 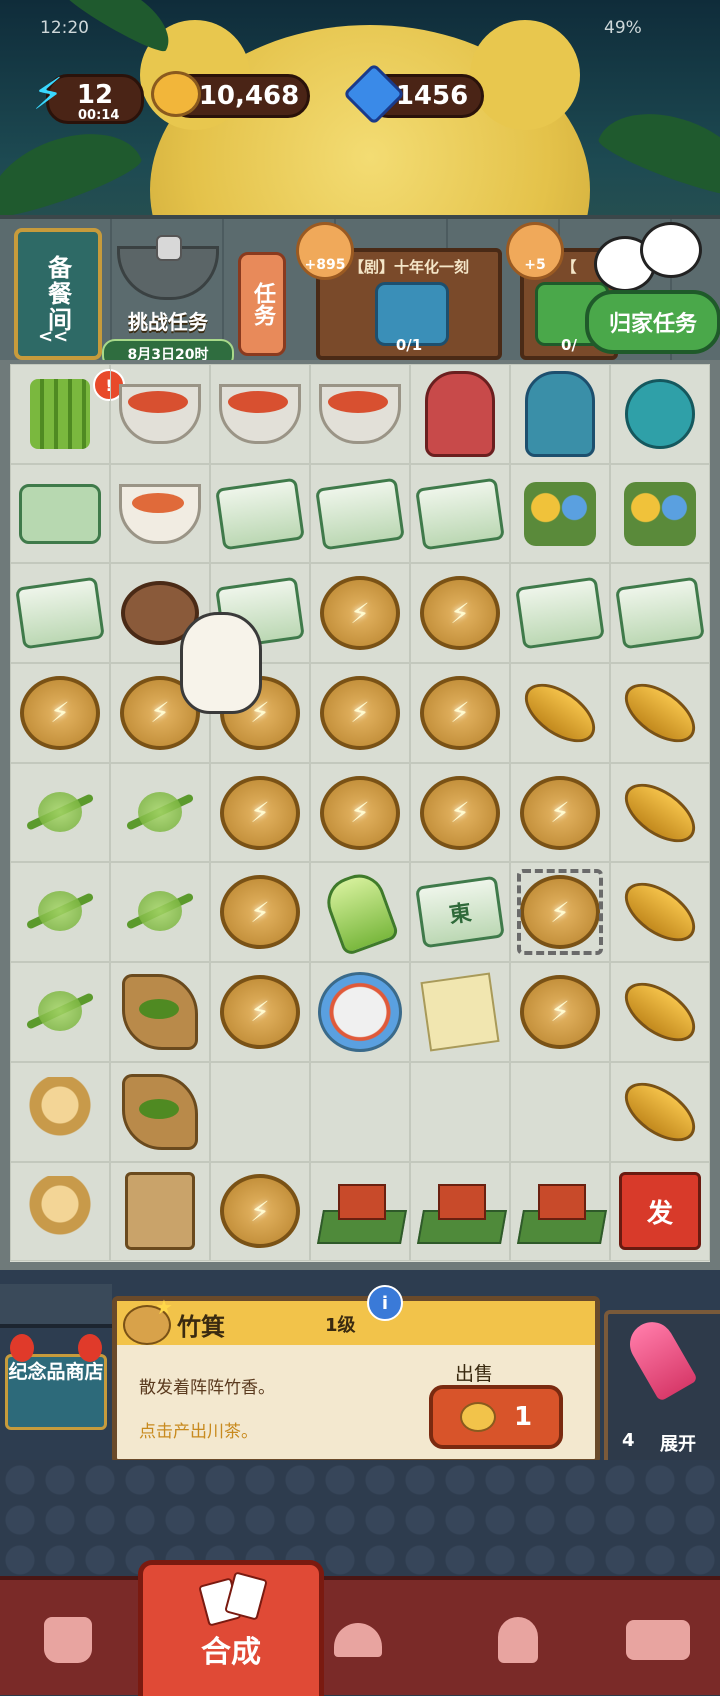 What do you see at coordinates (56, 1369) in the screenshot?
I see `souvenir-shop-button: 纪念品商店` at bounding box center [56, 1369].